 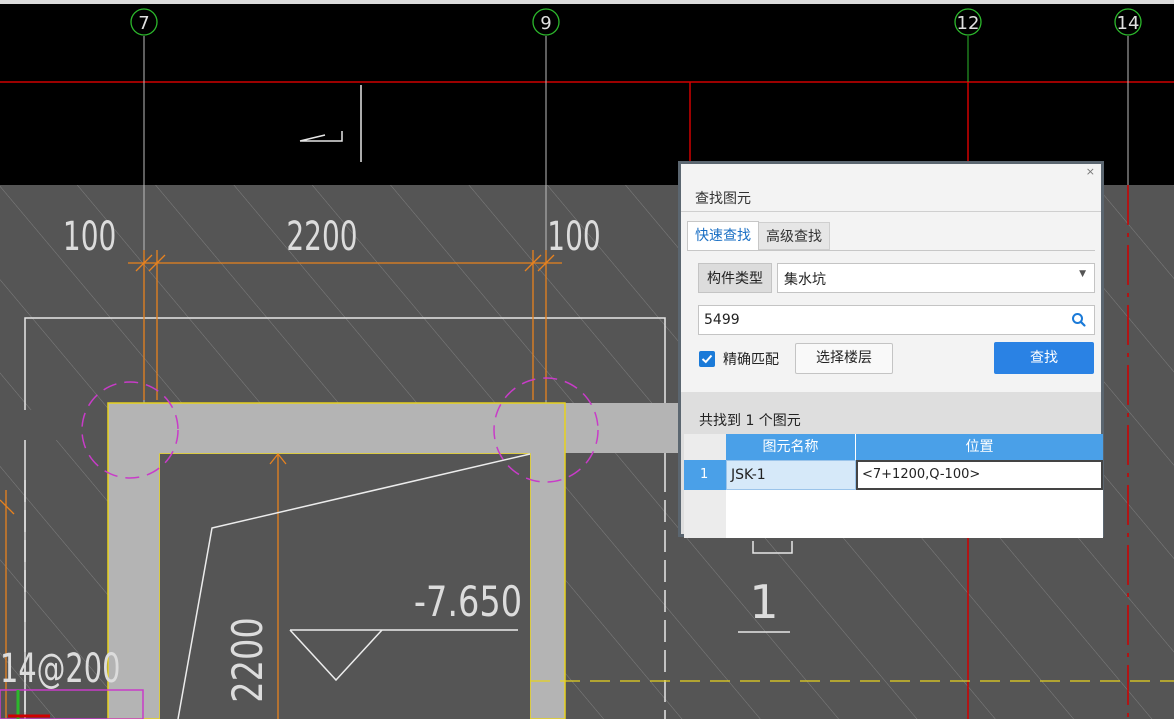 I want to click on dim-vertical-text: 2200, so click(x=247, y=659).